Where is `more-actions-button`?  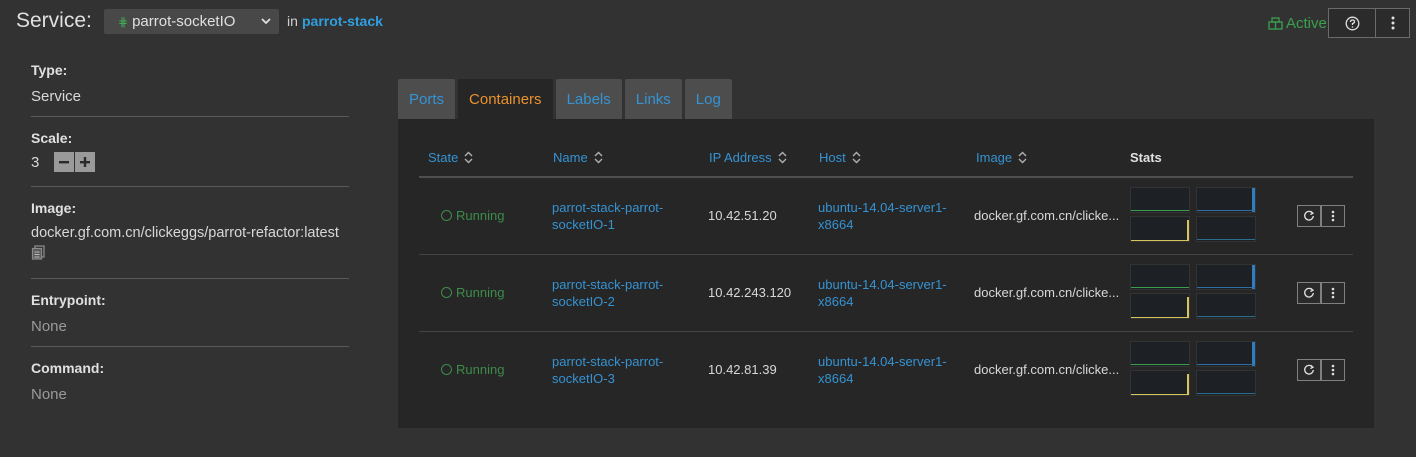
more-actions-button is located at coordinates (1392, 23).